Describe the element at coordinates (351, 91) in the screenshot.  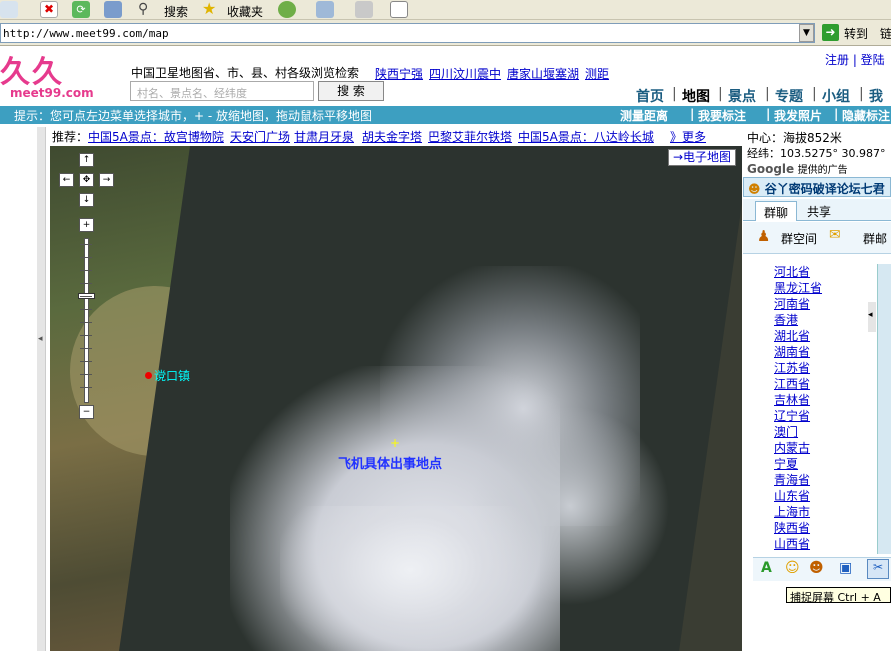
I see `site-search-button: 搜 索` at that location.